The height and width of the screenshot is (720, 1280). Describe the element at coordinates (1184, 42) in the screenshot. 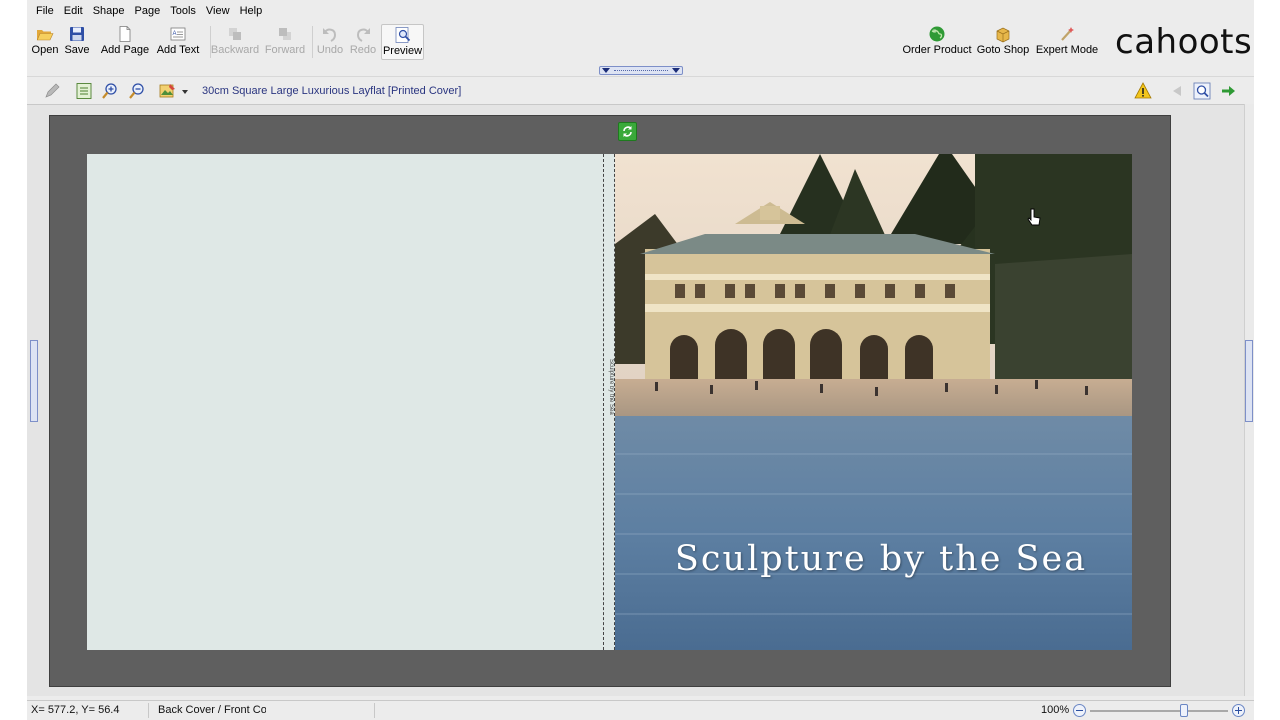

I see `brand-logo: cahoots` at that location.